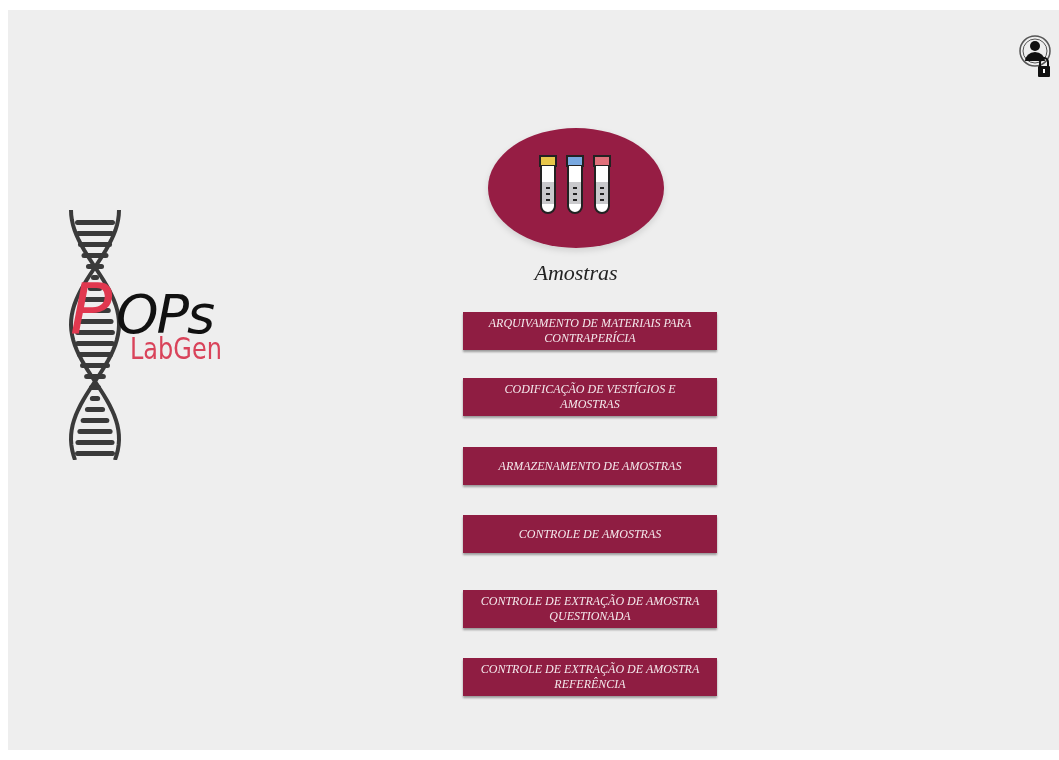 The height and width of the screenshot is (760, 1059). Describe the element at coordinates (590, 609) in the screenshot. I see `menu-button: CONTROLE DE EXTRAÇÃO DE AMOSTRA QUESTIONADA` at that location.